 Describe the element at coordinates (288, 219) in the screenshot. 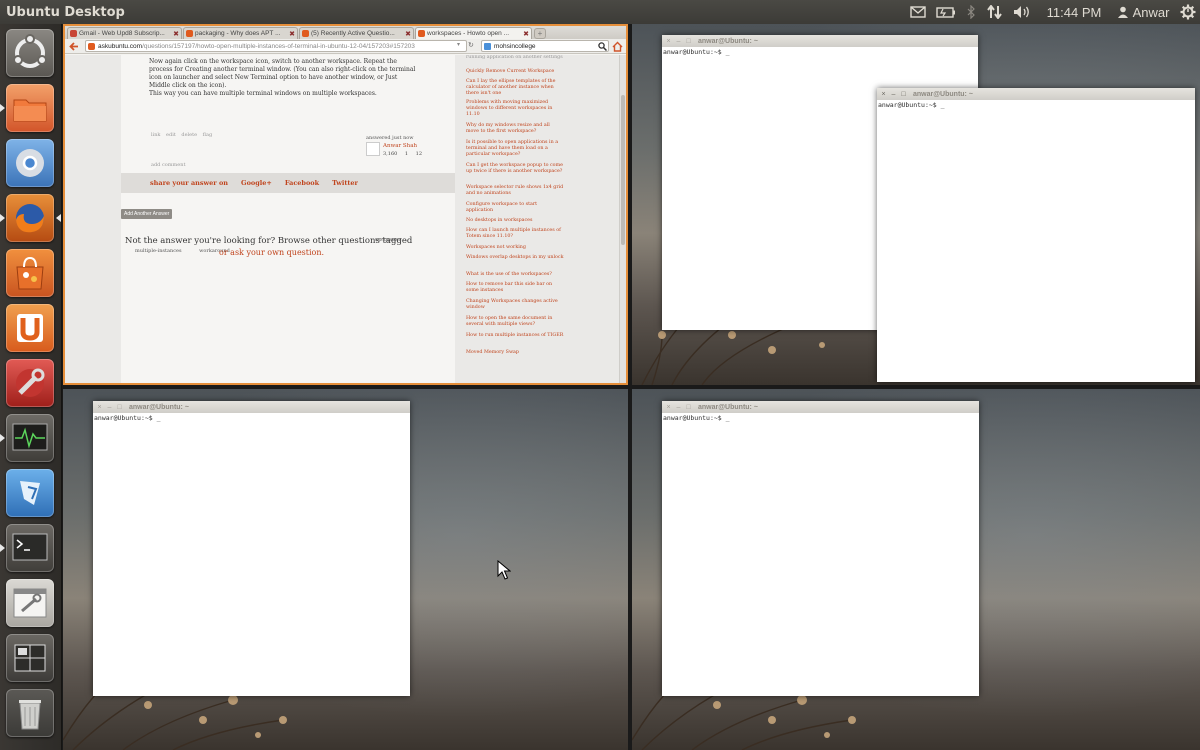

I see `main-column` at that location.